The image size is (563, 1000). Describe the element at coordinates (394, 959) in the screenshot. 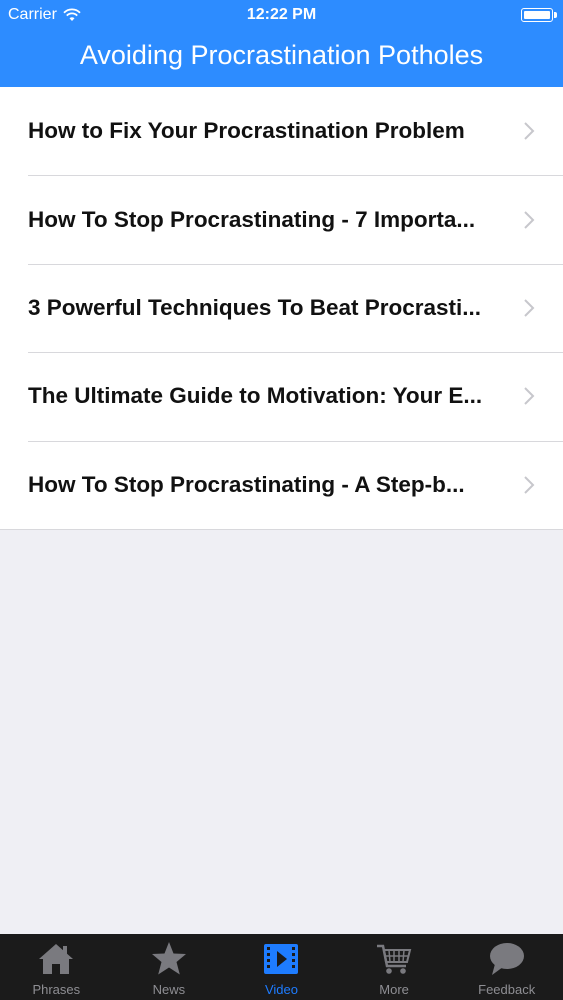

I see `cart-icon` at that location.